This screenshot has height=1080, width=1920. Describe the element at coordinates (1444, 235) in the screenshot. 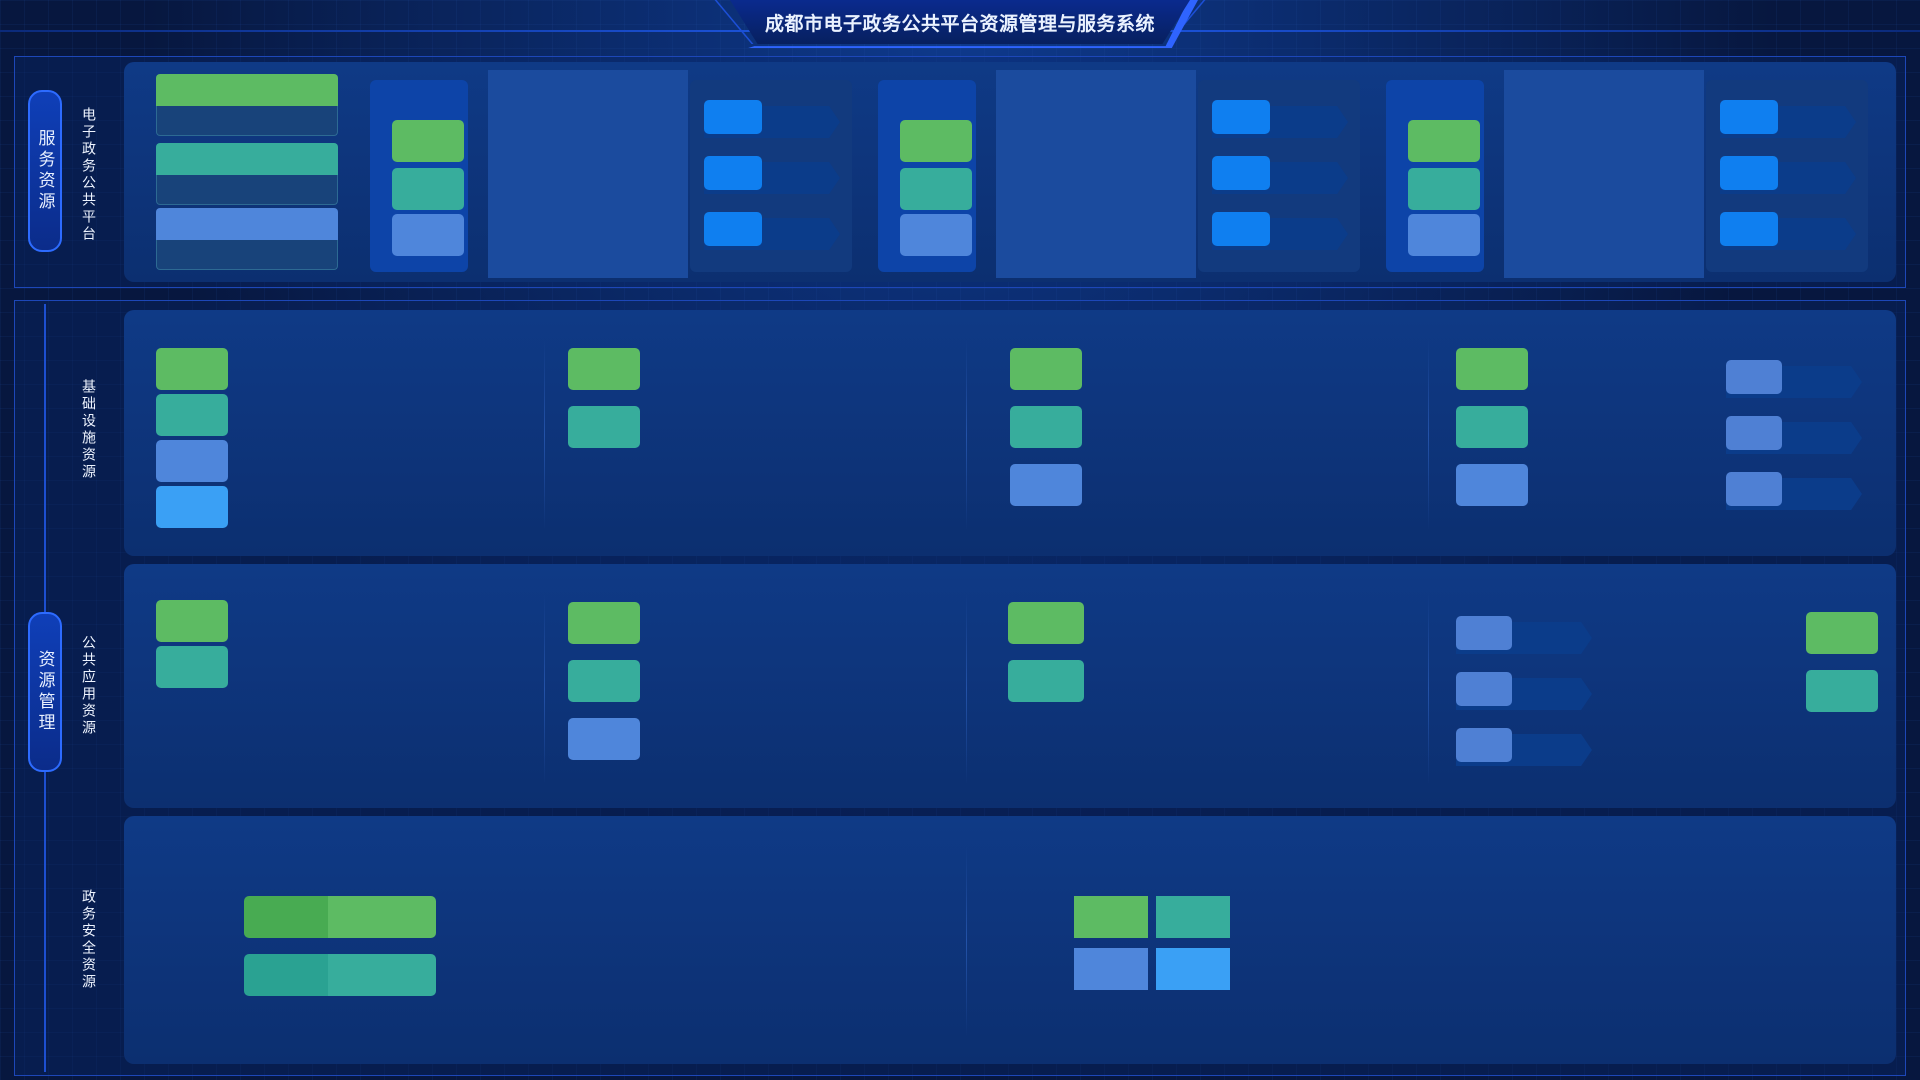

I see `card-3-blue-block` at that location.